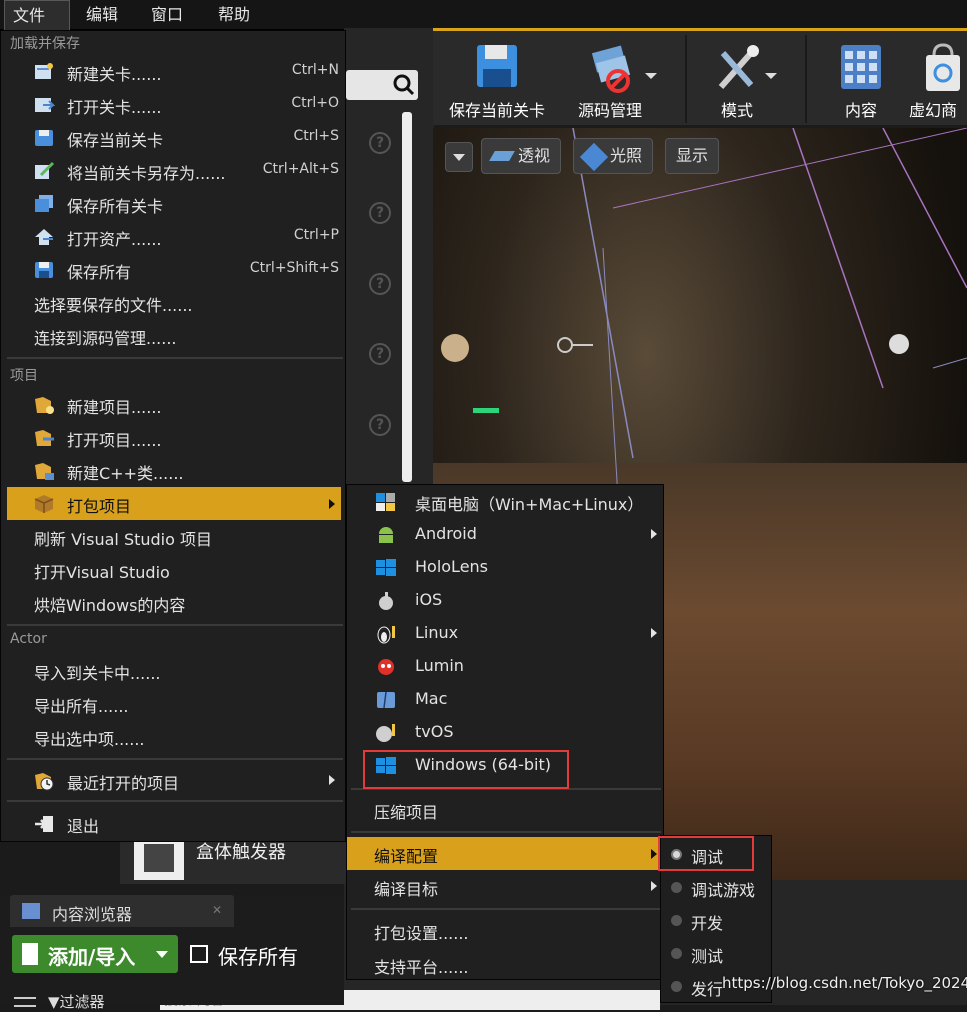  I want to click on add-import-button: 添加/导入, so click(95, 954).